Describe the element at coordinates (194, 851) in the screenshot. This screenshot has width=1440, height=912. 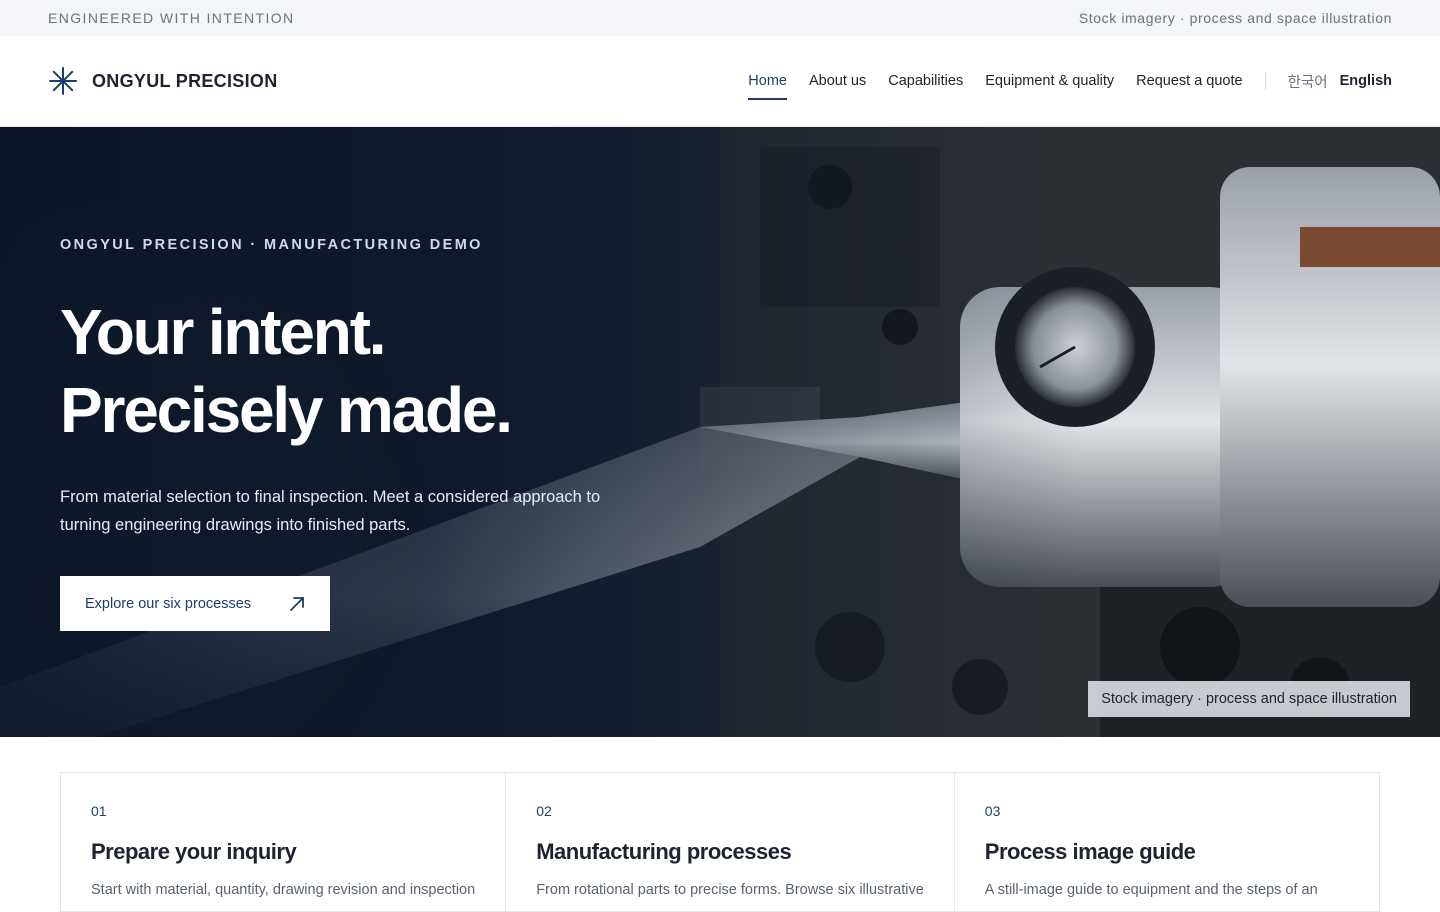
I see `card-title: Prepare your inquiry` at that location.